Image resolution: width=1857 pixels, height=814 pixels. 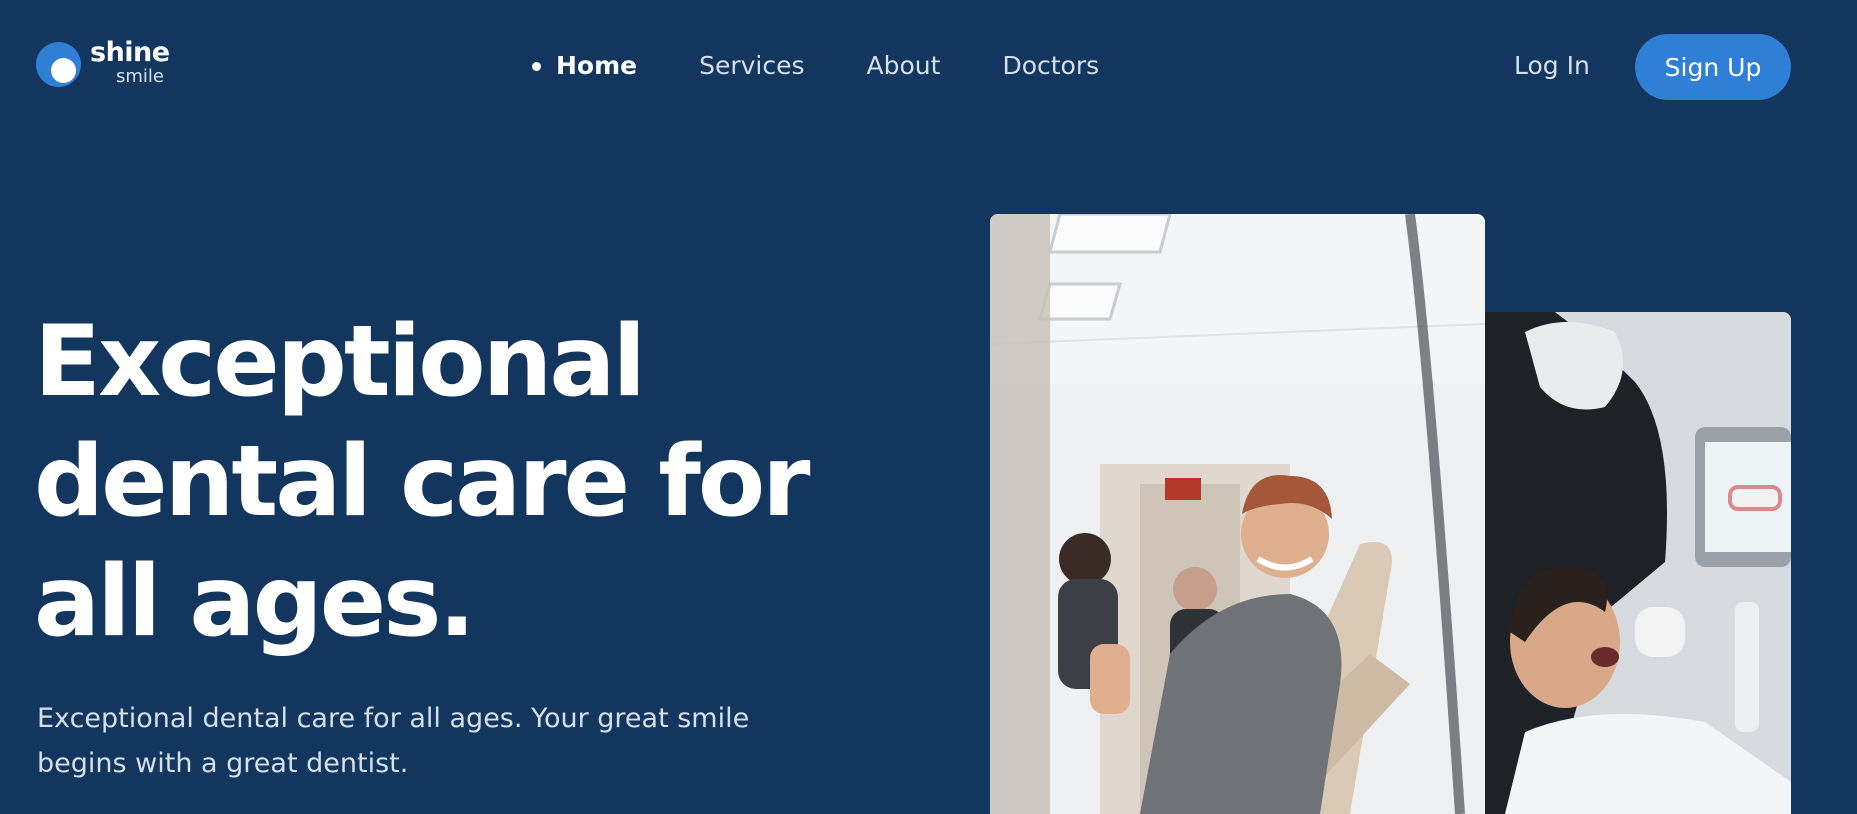 What do you see at coordinates (536, 66) in the screenshot?
I see `active-nav-indicator-icon` at bounding box center [536, 66].